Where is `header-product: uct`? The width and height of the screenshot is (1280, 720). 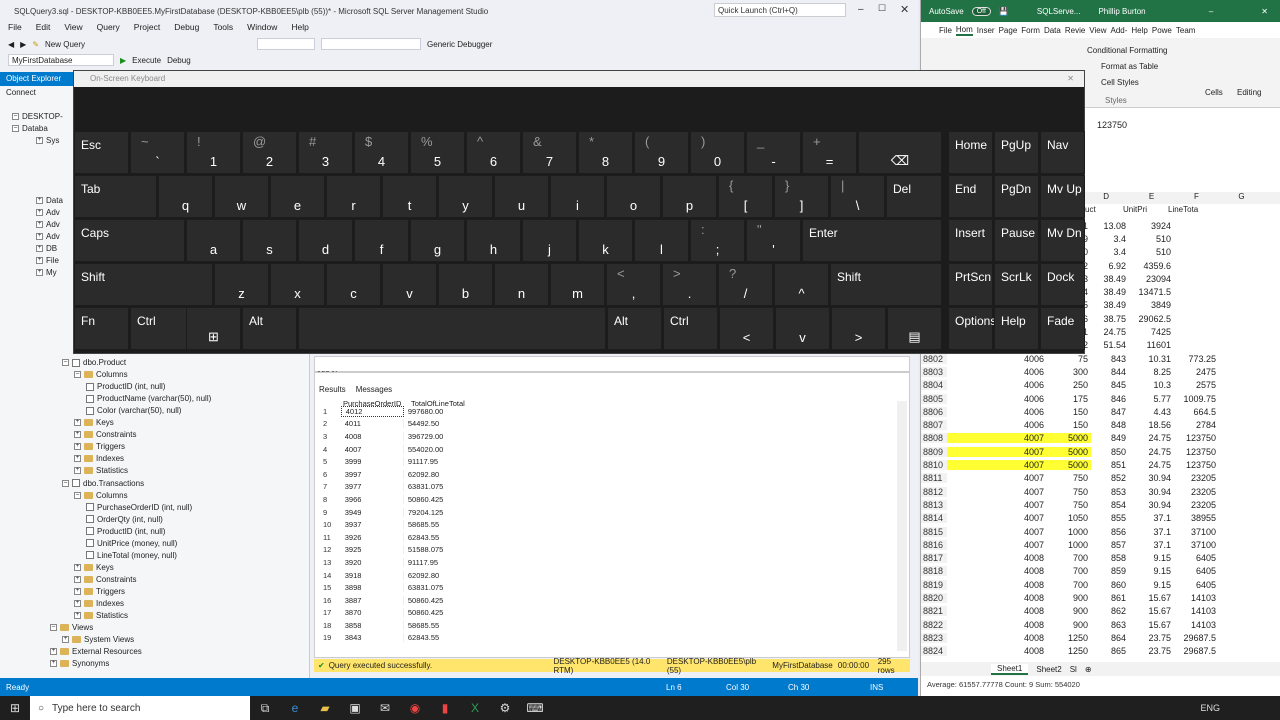
header-product: uct is located at coordinates (1104, 209).